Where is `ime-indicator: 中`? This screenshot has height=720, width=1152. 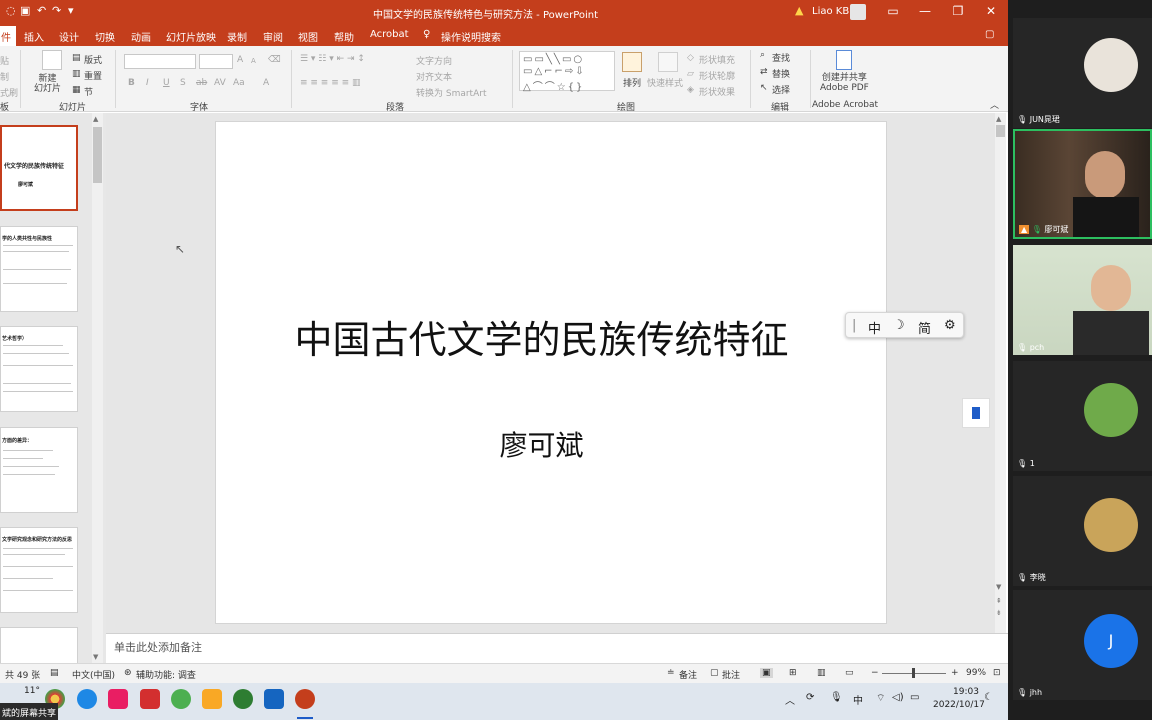 ime-indicator: 中 is located at coordinates (858, 699).